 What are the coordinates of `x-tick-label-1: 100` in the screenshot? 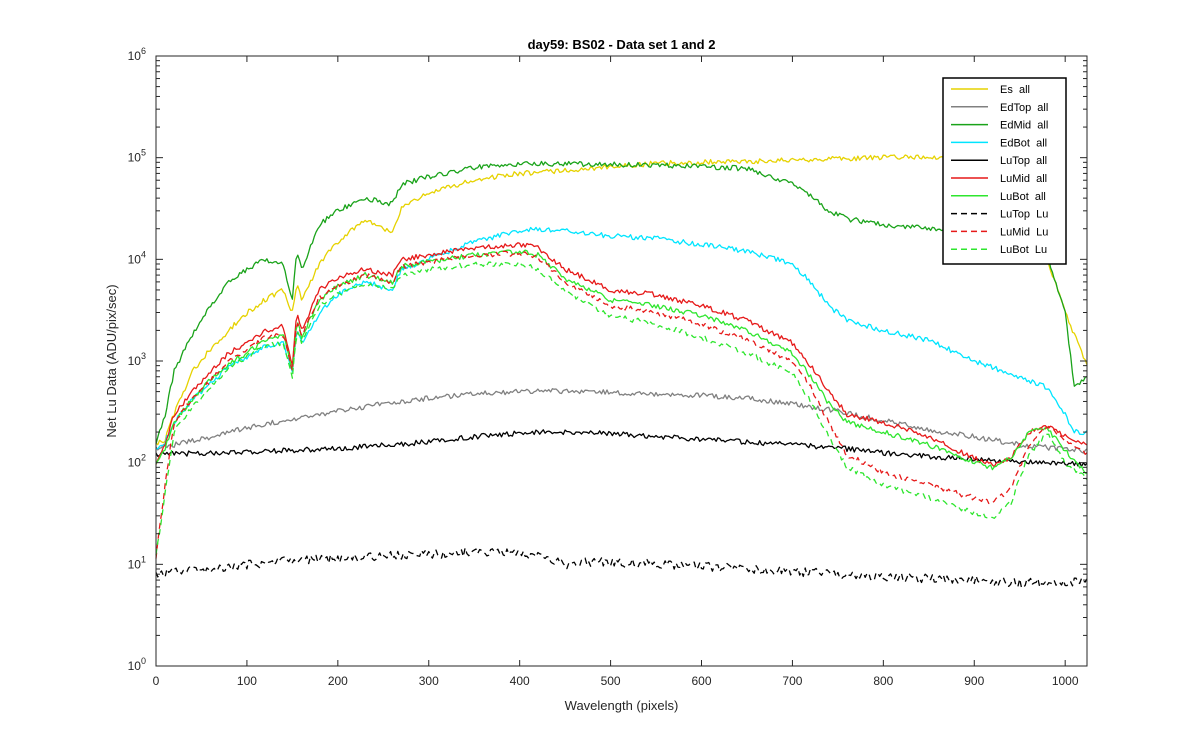 It's located at (247, 681).